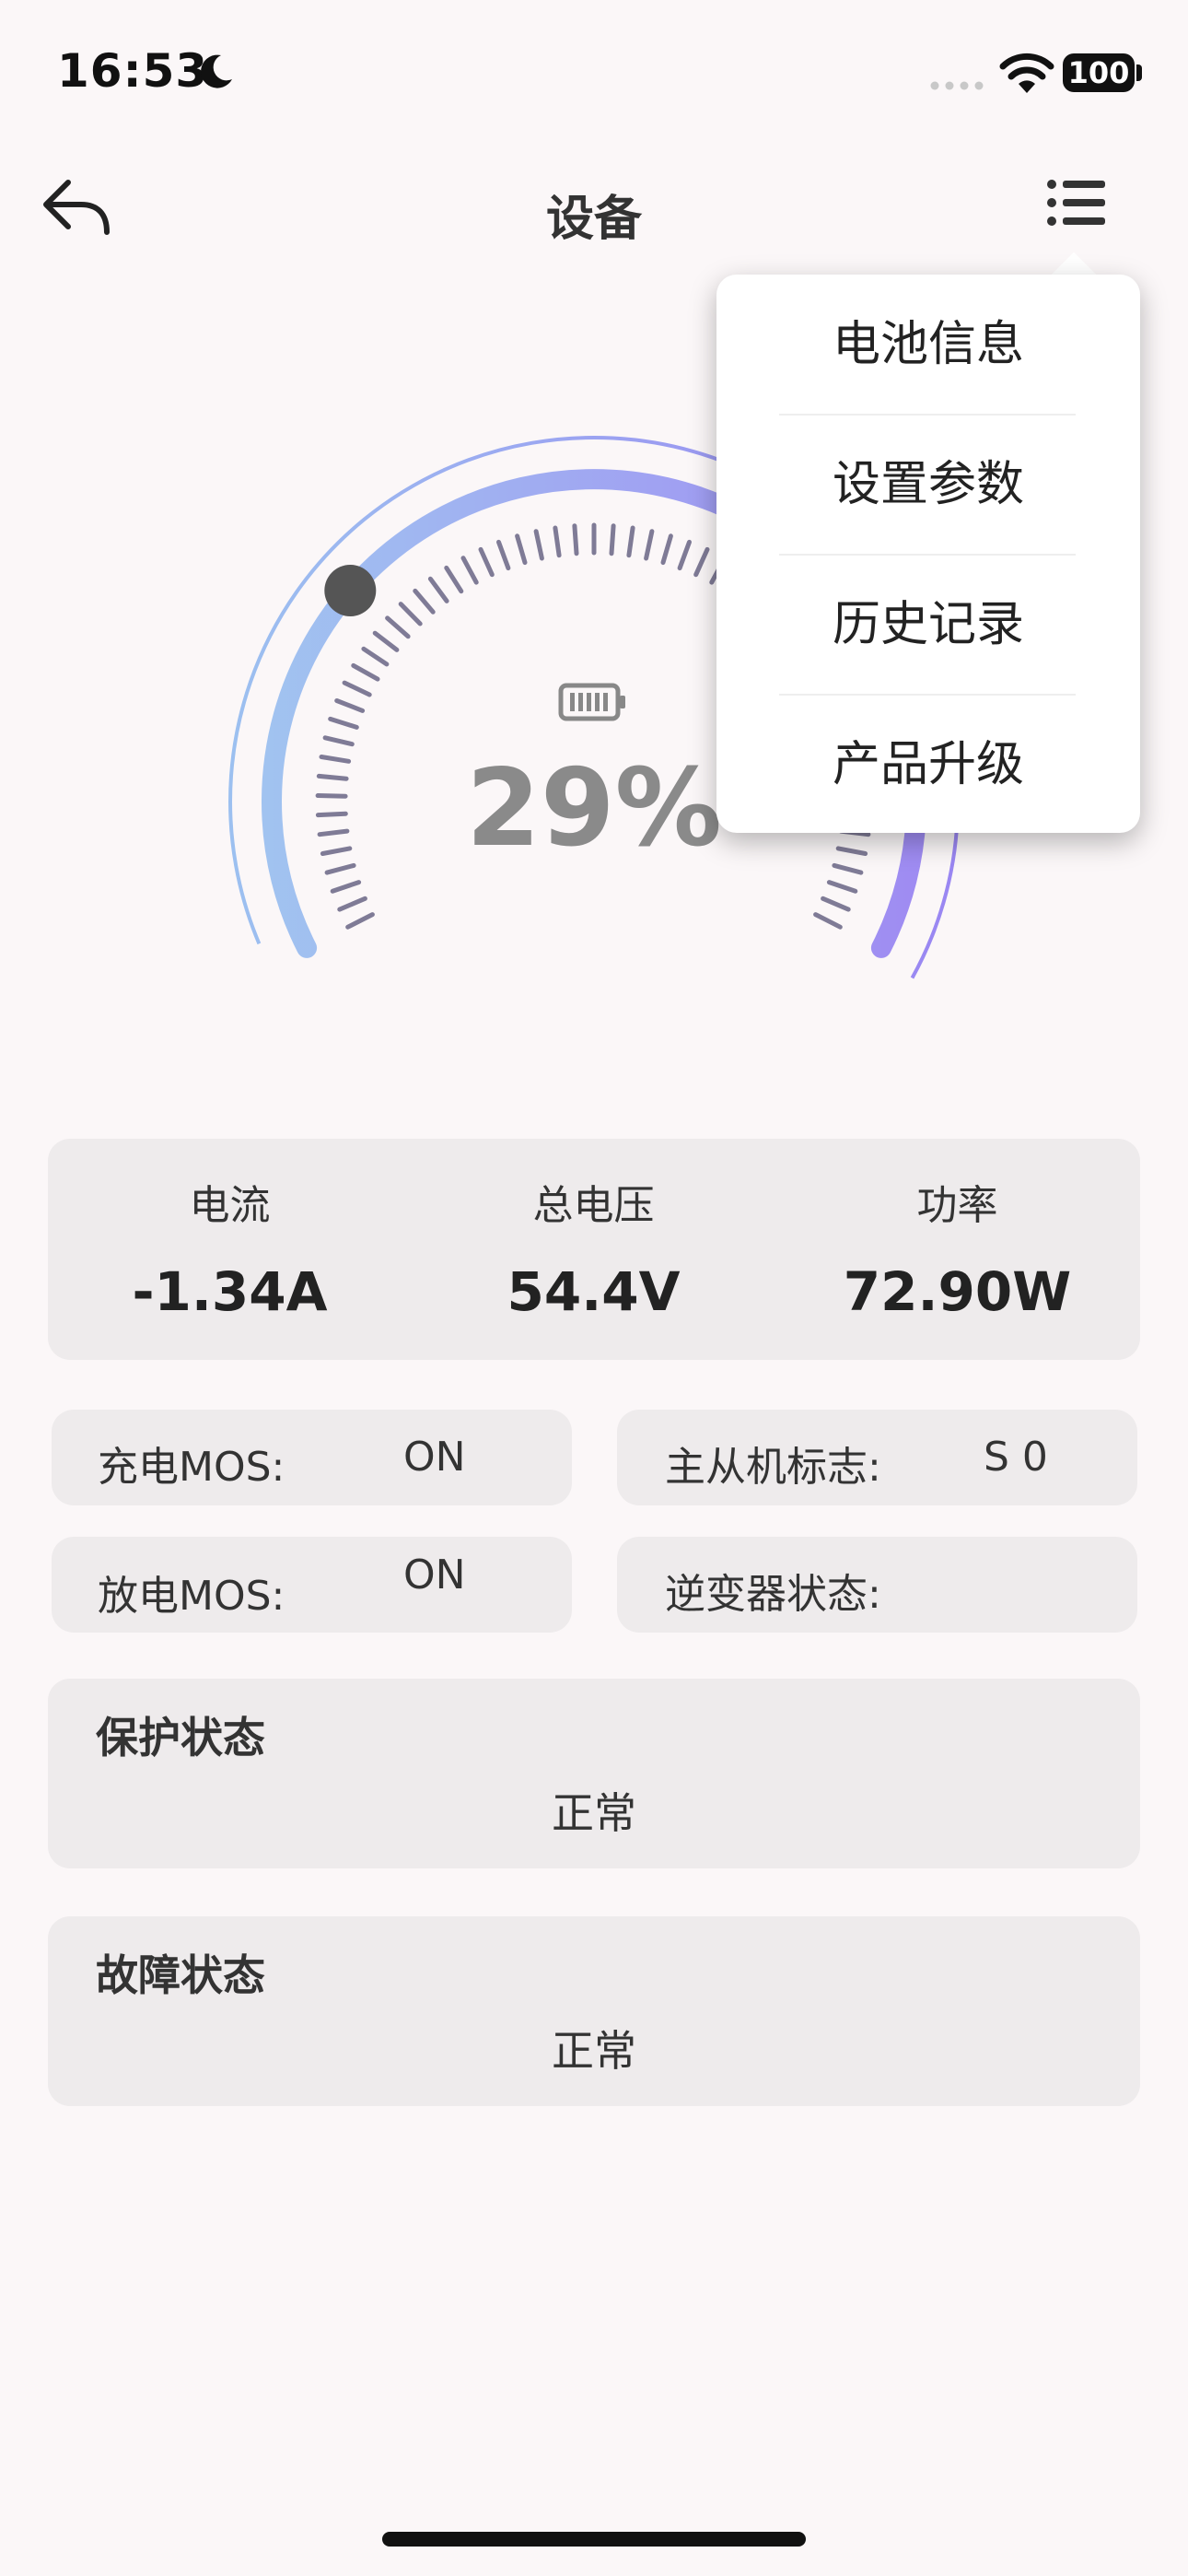 The width and height of the screenshot is (1188, 2576). I want to click on master-slave-label: 主从机标志:, so click(773, 1467).